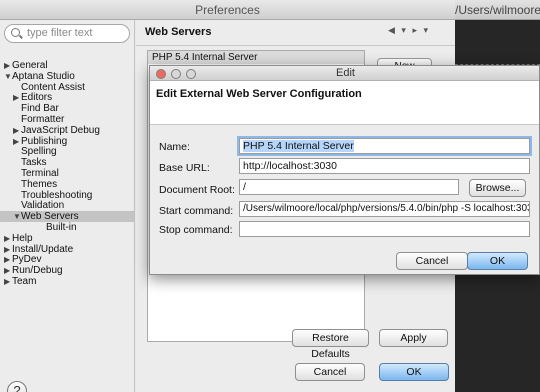 Image resolution: width=540 pixels, height=392 pixels. What do you see at coordinates (413, 338) in the screenshot?
I see `apply-button: Apply` at bounding box center [413, 338].